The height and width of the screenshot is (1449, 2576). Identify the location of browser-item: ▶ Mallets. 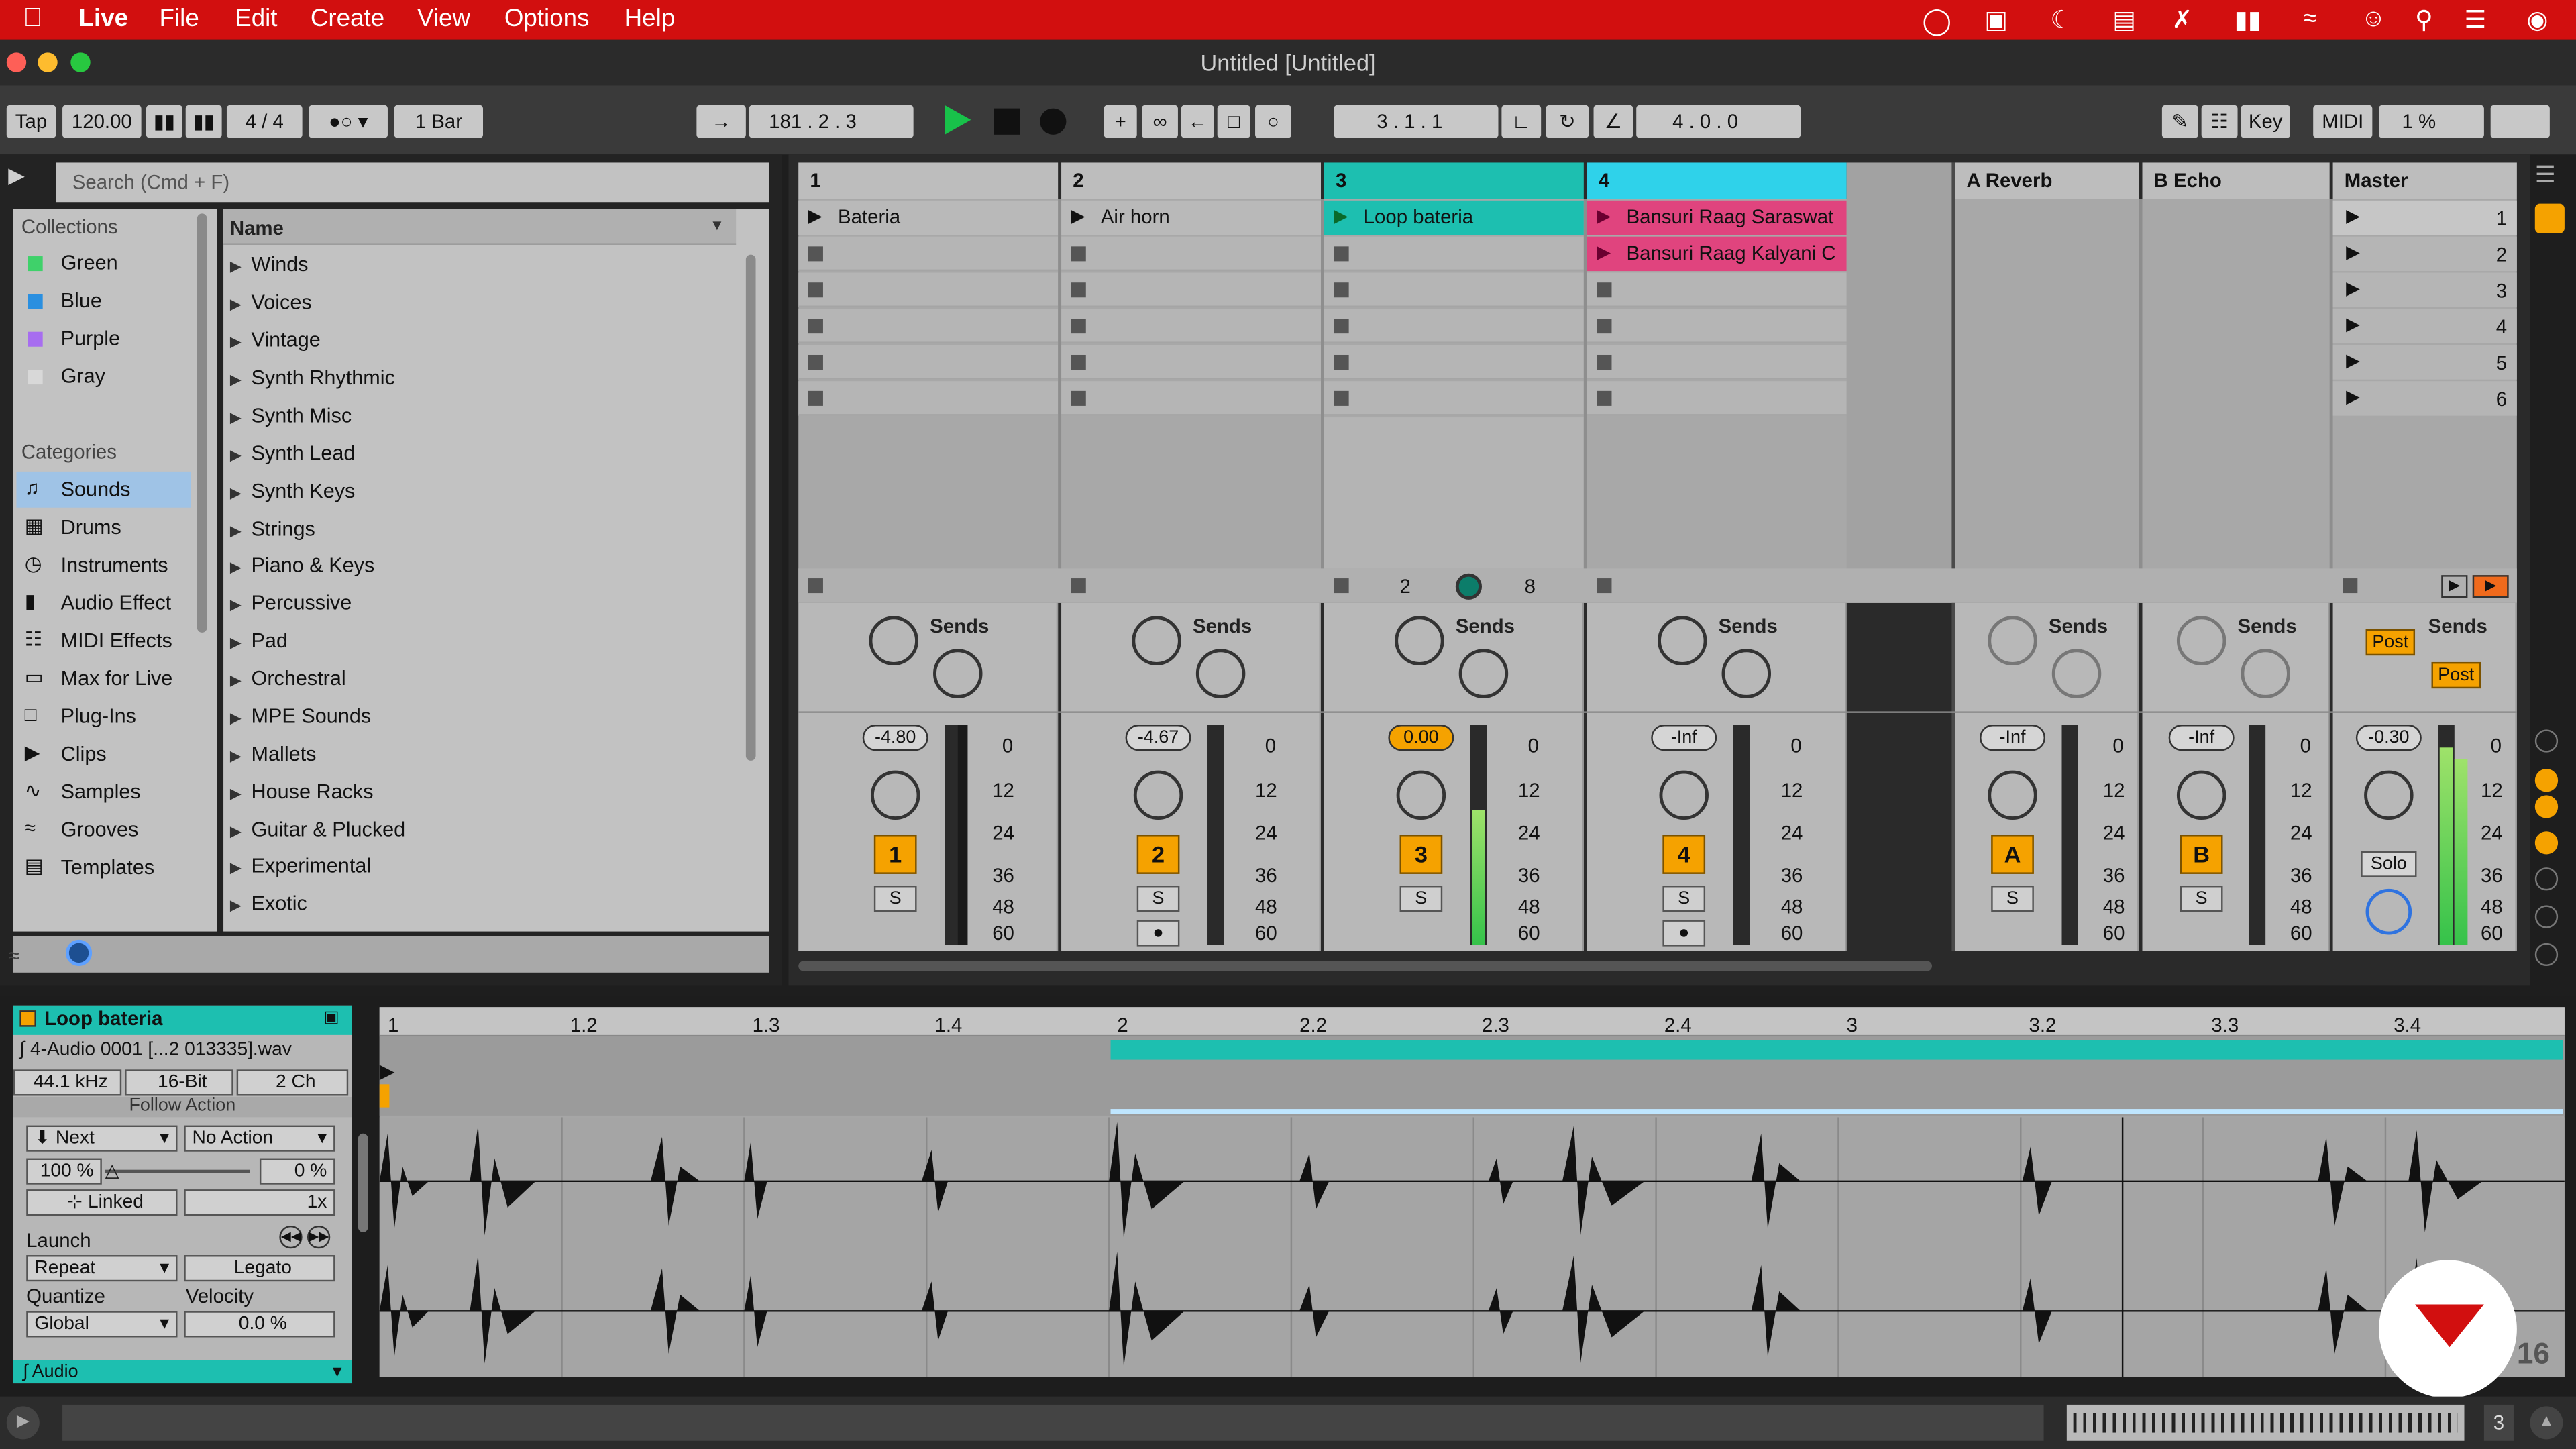
(273, 754).